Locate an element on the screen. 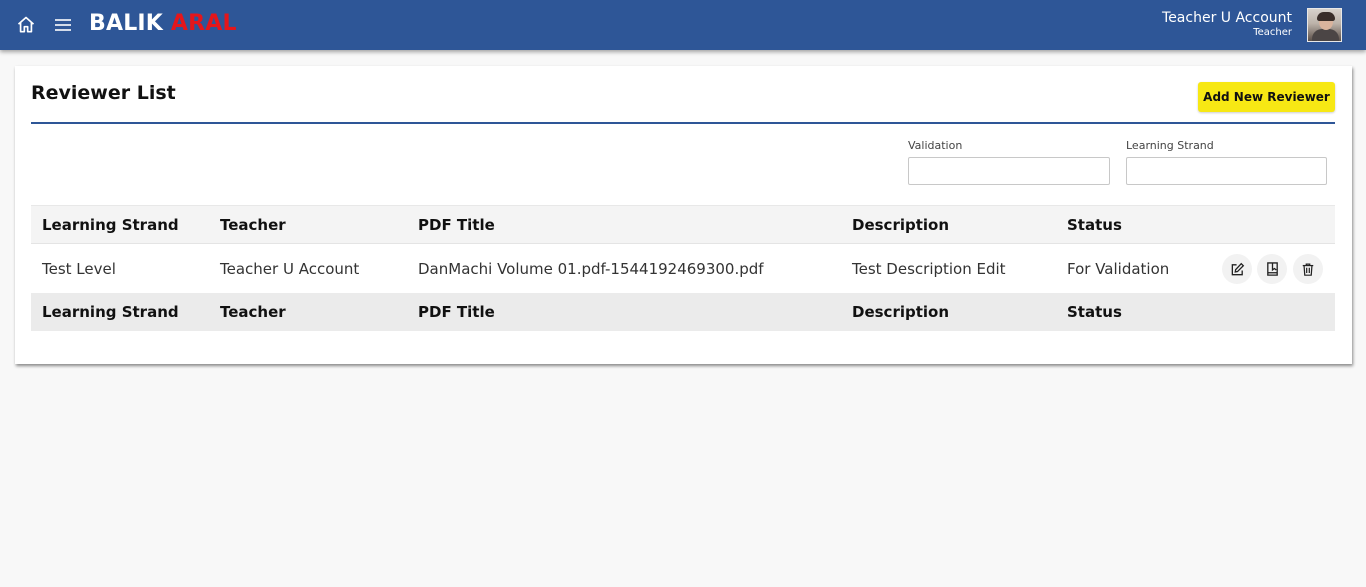 The height and width of the screenshot is (587, 1366). footer-pdf-title: PDF Title is located at coordinates (456, 312).